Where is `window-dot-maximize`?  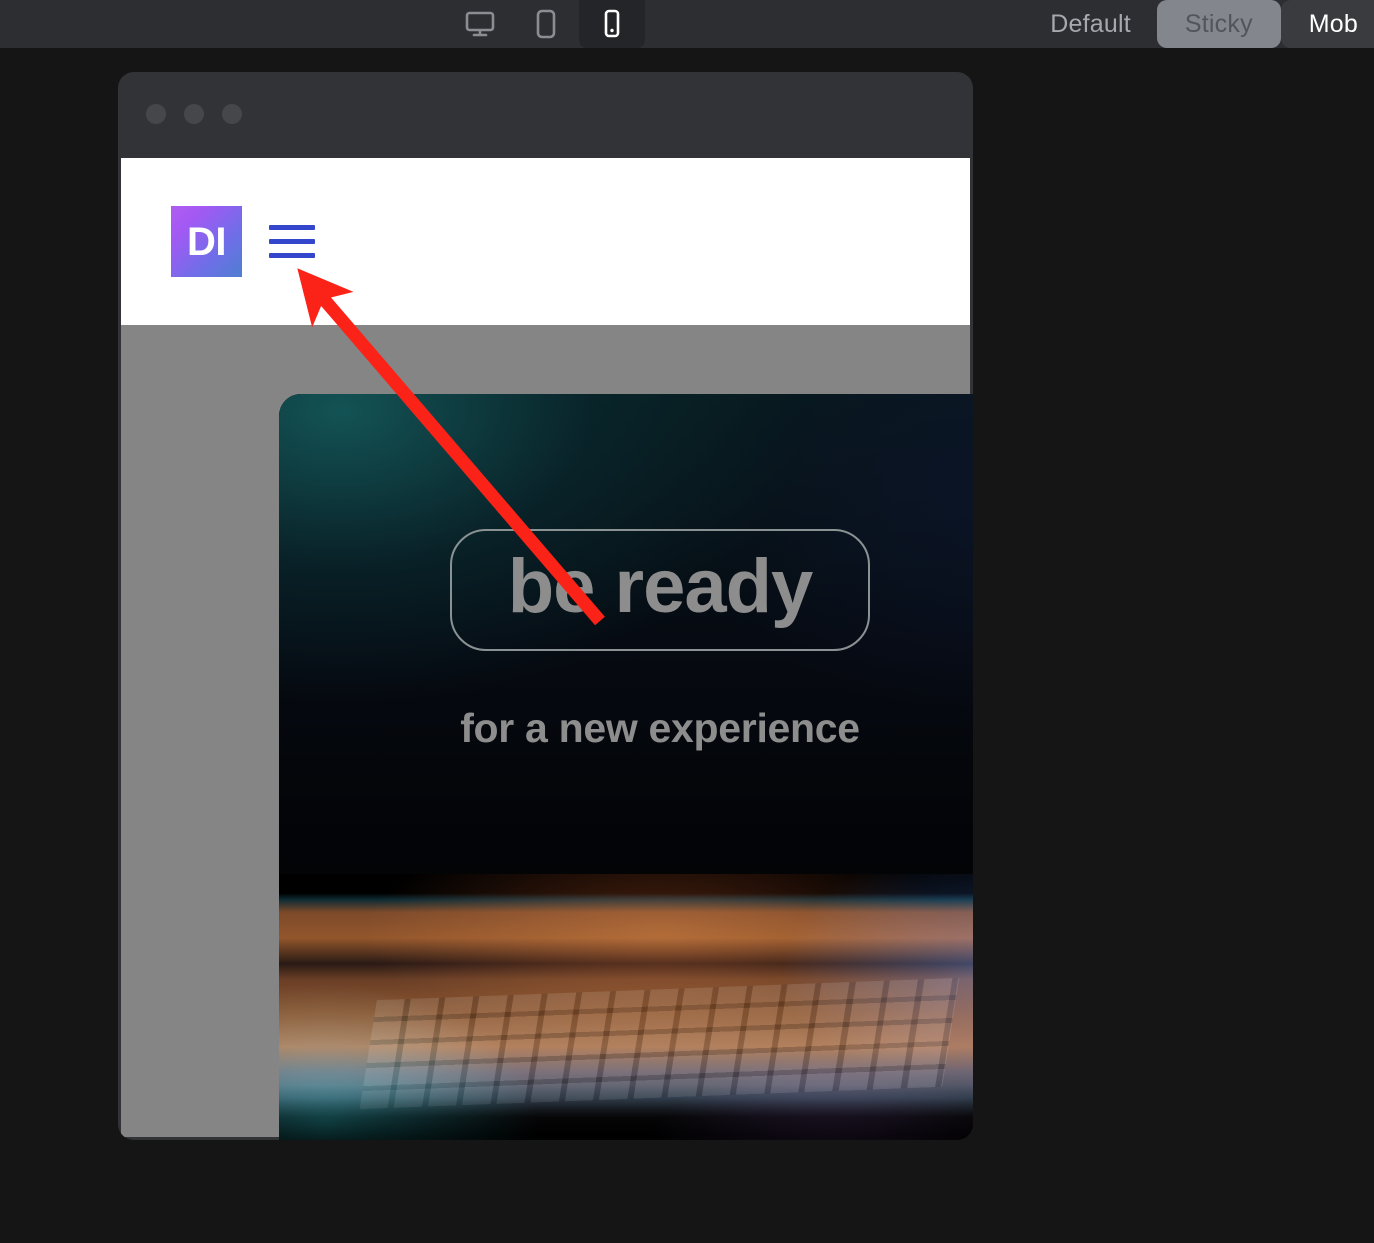 window-dot-maximize is located at coordinates (232, 114).